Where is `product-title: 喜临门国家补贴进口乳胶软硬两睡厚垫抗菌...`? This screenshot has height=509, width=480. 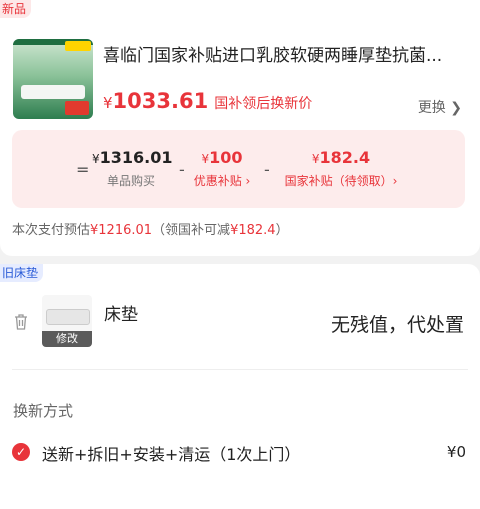 product-title: 喜临门国家补贴进口乳胶软硬两睡厚垫抗菌... is located at coordinates (283, 53).